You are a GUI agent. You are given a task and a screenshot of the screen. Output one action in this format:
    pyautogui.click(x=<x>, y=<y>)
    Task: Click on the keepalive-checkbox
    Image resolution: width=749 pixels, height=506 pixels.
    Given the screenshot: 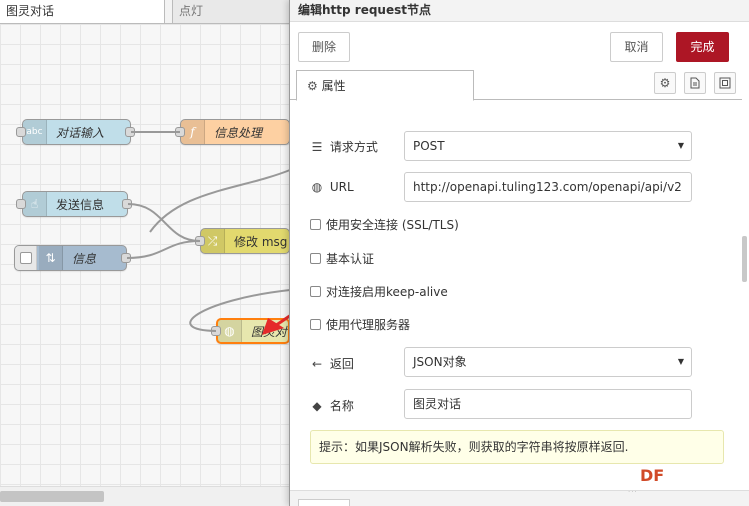 What is the action you would take?
    pyautogui.click(x=315, y=291)
    